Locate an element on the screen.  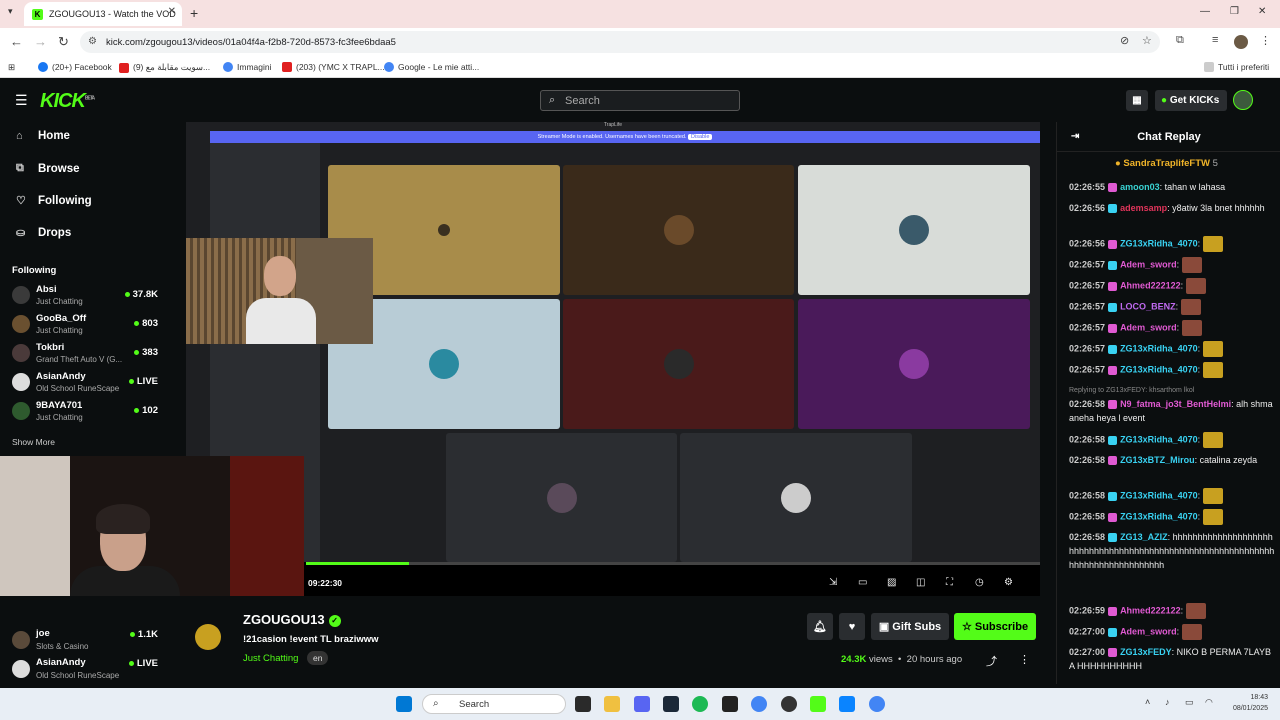
bookmark-images: Immagini is located at coordinates (247, 67).